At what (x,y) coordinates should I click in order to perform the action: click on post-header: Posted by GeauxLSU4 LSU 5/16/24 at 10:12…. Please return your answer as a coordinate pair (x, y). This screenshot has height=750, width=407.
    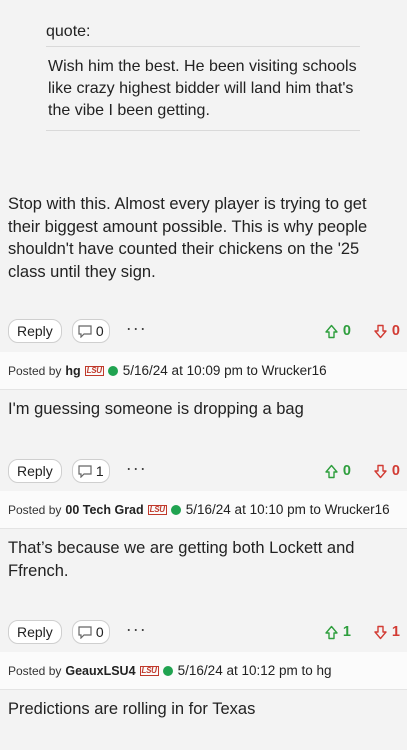
    Looking at the image, I should click on (203, 671).